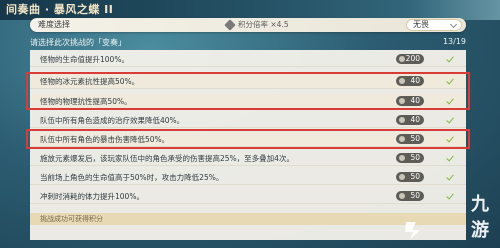  What do you see at coordinates (454, 41) in the screenshot?
I see `selection-count: 13/19` at bounding box center [454, 41].